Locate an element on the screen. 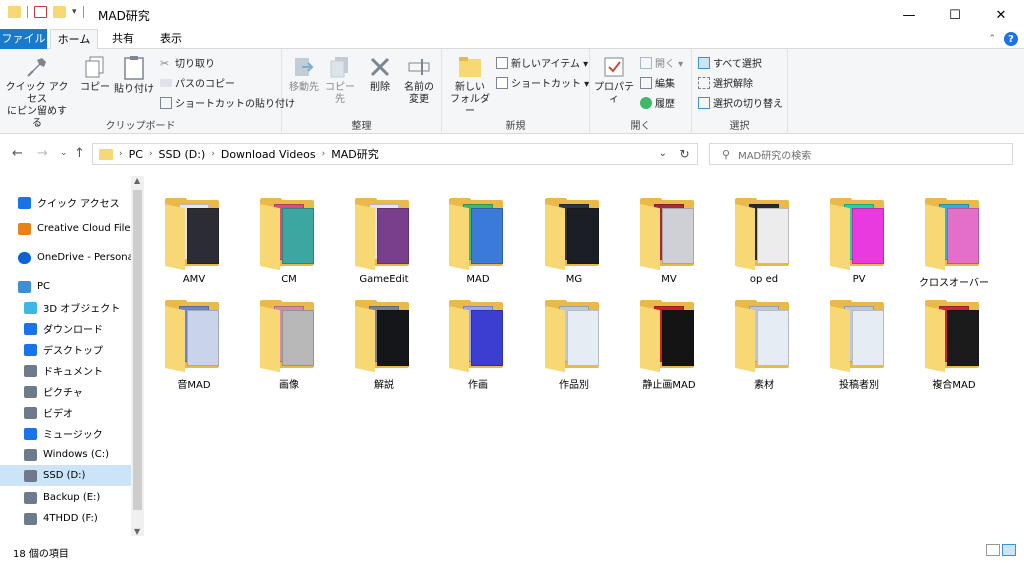 This screenshot has width=1024, height=563. nav-item: ダウンロード is located at coordinates (65, 328).